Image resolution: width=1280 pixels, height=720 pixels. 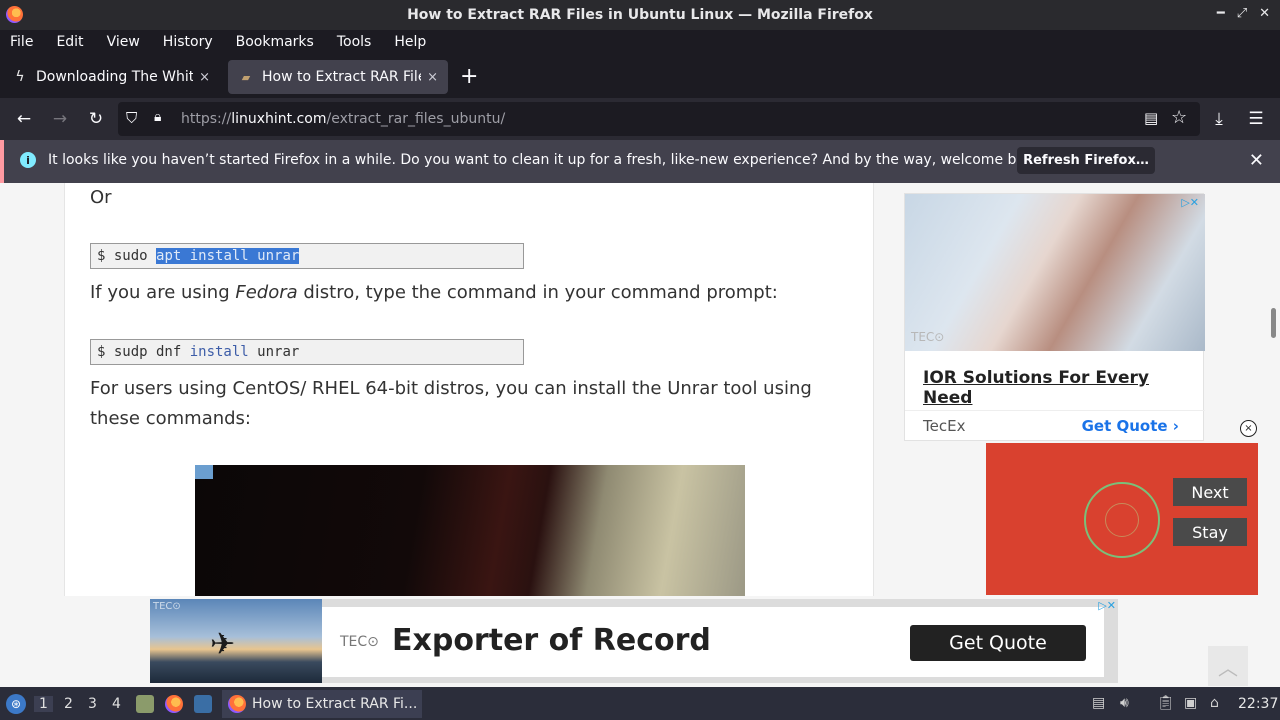 I want to click on scroll-to-top-button: ︿, so click(x=1228, y=666).